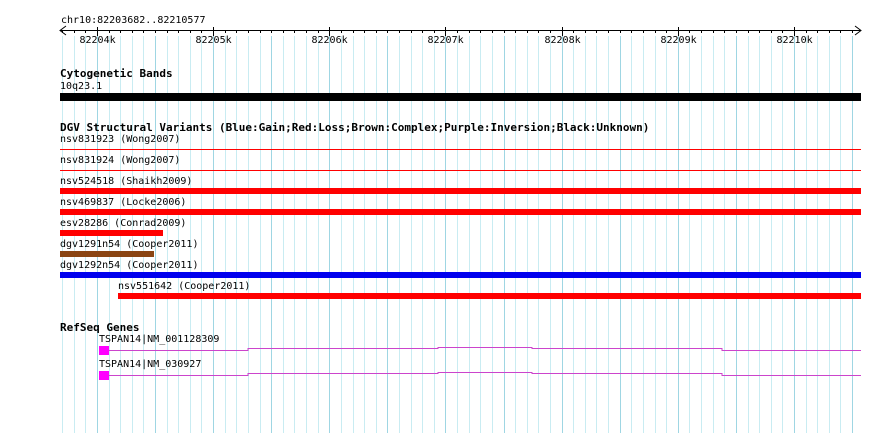  Describe the element at coordinates (99, 327) in the screenshot. I see `refseq-track-title: RefSeq Genes` at that location.